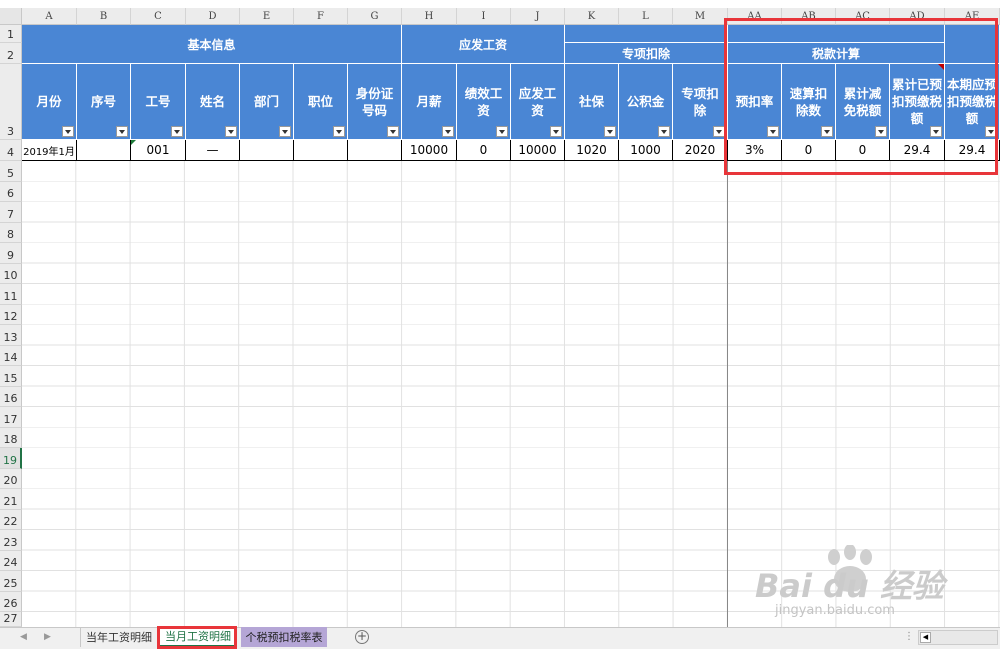  Describe the element at coordinates (11, 601) in the screenshot. I see `row-header-26: 26` at that location.